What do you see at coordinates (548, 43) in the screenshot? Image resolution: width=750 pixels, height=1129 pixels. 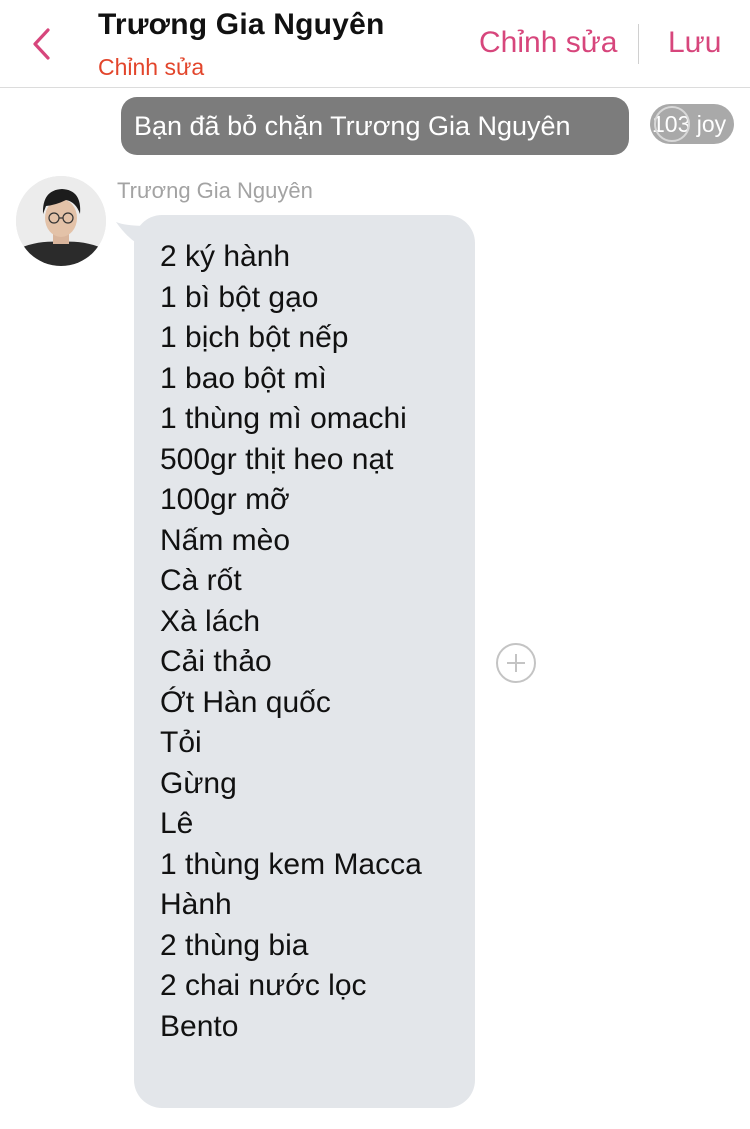 I see `edit-button: Chỉnh sửa` at bounding box center [548, 43].